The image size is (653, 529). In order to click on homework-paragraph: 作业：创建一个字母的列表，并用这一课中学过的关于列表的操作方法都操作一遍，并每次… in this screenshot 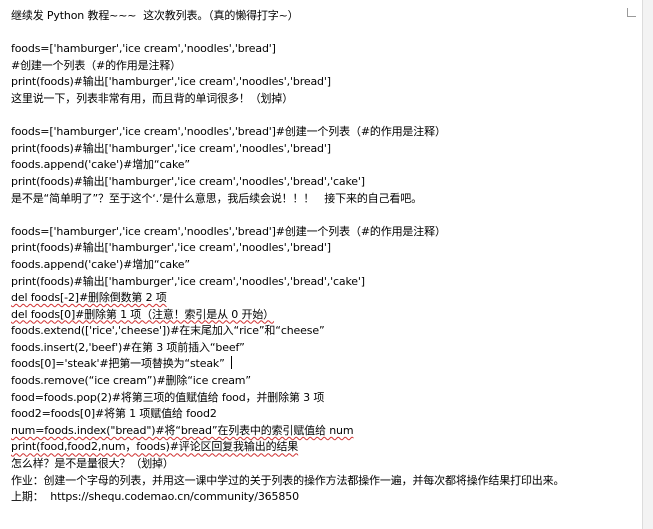, I will do `click(288, 480)`.